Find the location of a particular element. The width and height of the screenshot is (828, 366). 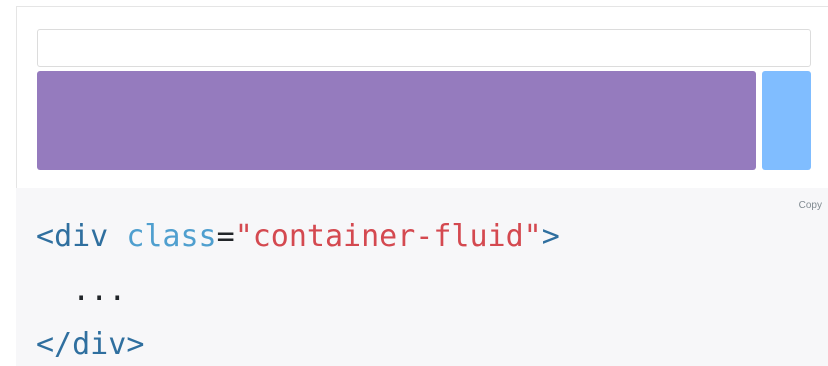

tag-name: div is located at coordinates (81, 236).